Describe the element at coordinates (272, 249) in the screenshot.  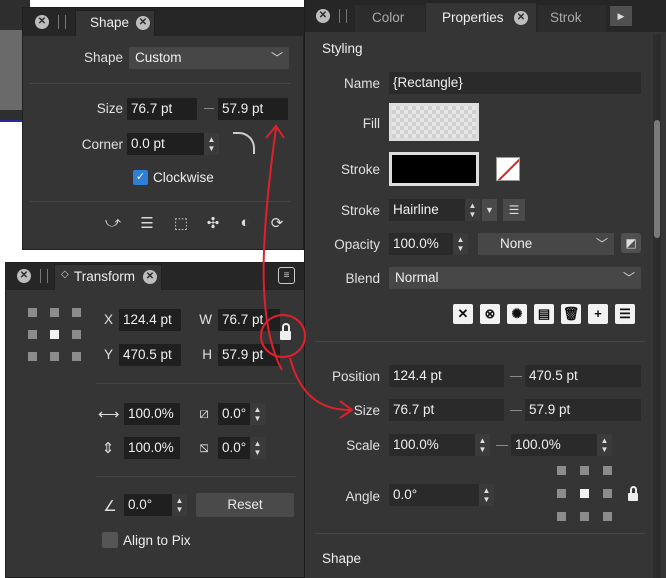
I see `annotation-arrow-up` at that location.